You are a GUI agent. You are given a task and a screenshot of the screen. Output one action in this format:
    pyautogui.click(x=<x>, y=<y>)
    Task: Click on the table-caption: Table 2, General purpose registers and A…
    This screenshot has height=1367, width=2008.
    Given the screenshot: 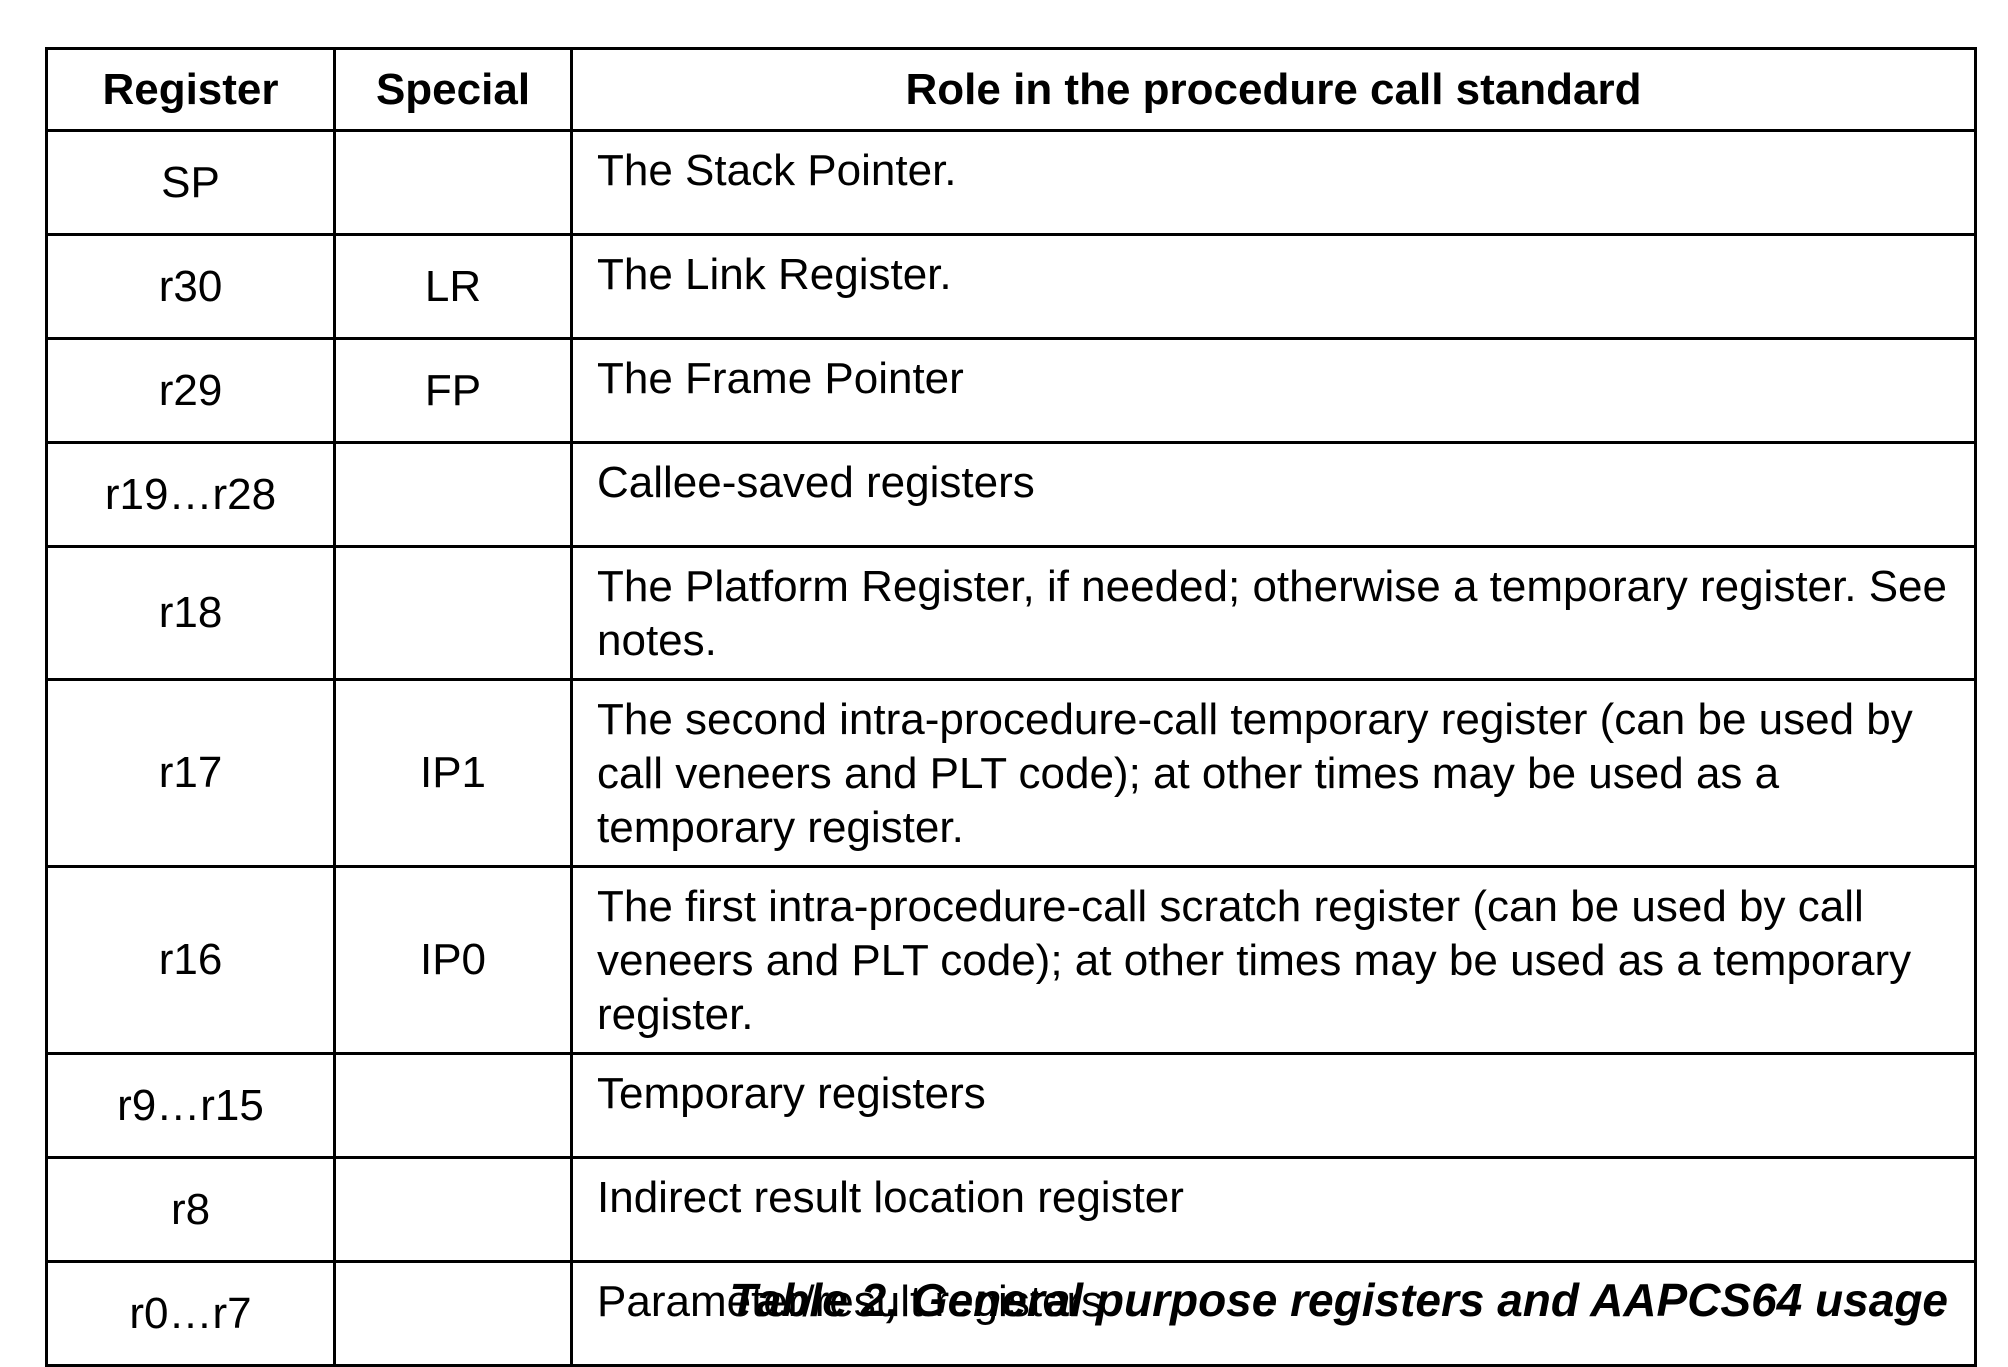 What is the action you would take?
    pyautogui.click(x=1338, y=1300)
    